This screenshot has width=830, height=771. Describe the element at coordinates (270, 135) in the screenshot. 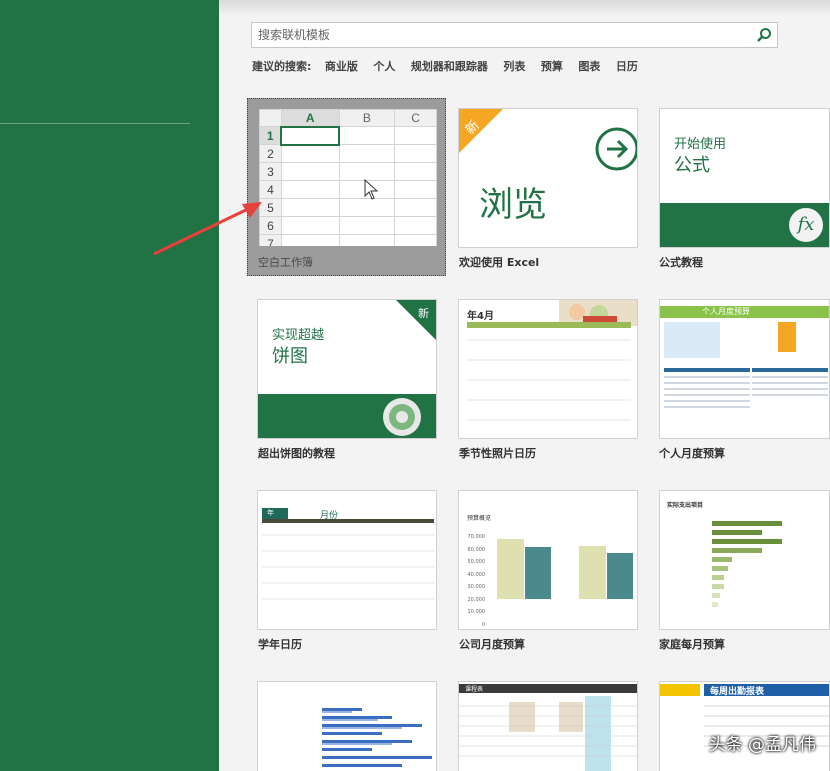

I see `row-header: 1` at that location.